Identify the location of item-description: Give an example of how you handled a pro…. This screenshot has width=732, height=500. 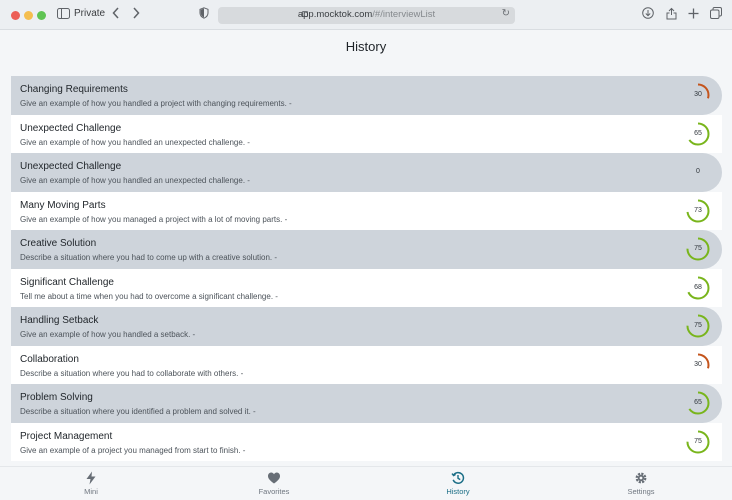
(156, 103).